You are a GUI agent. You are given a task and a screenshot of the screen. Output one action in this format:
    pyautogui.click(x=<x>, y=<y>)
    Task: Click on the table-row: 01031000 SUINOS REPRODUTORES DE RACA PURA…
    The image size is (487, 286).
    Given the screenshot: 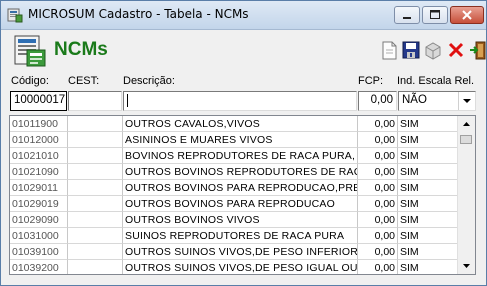 What is the action you would take?
    pyautogui.click(x=234, y=236)
    